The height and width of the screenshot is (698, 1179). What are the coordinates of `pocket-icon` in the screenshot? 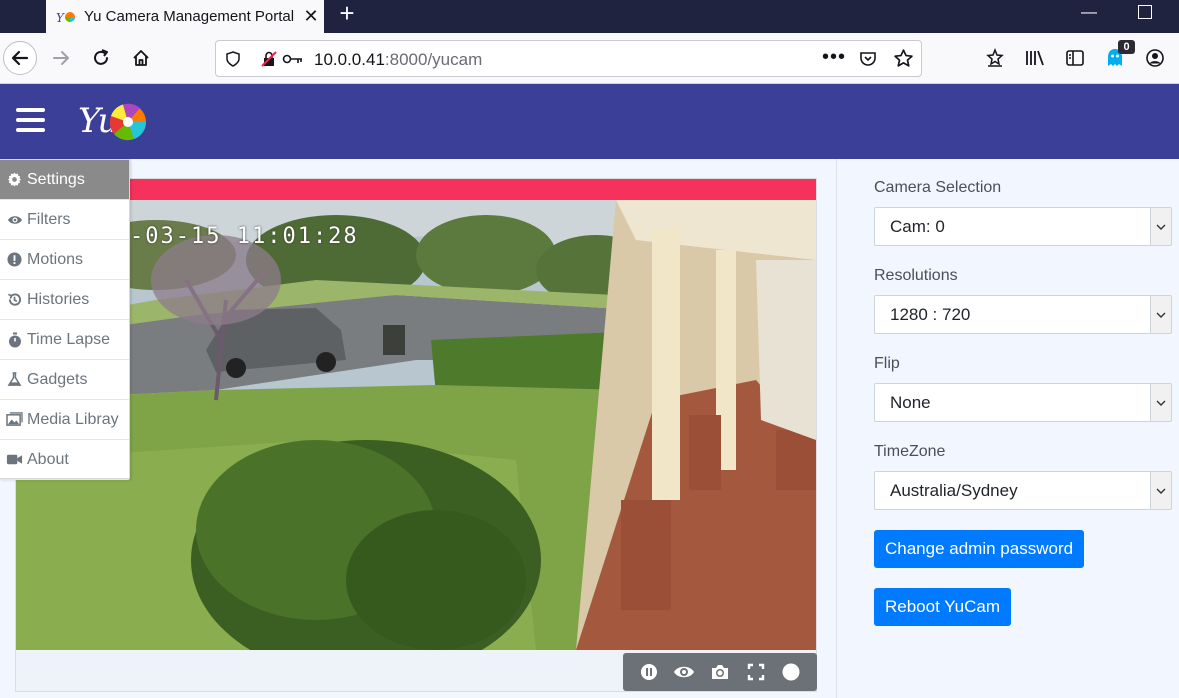 It's located at (868, 59).